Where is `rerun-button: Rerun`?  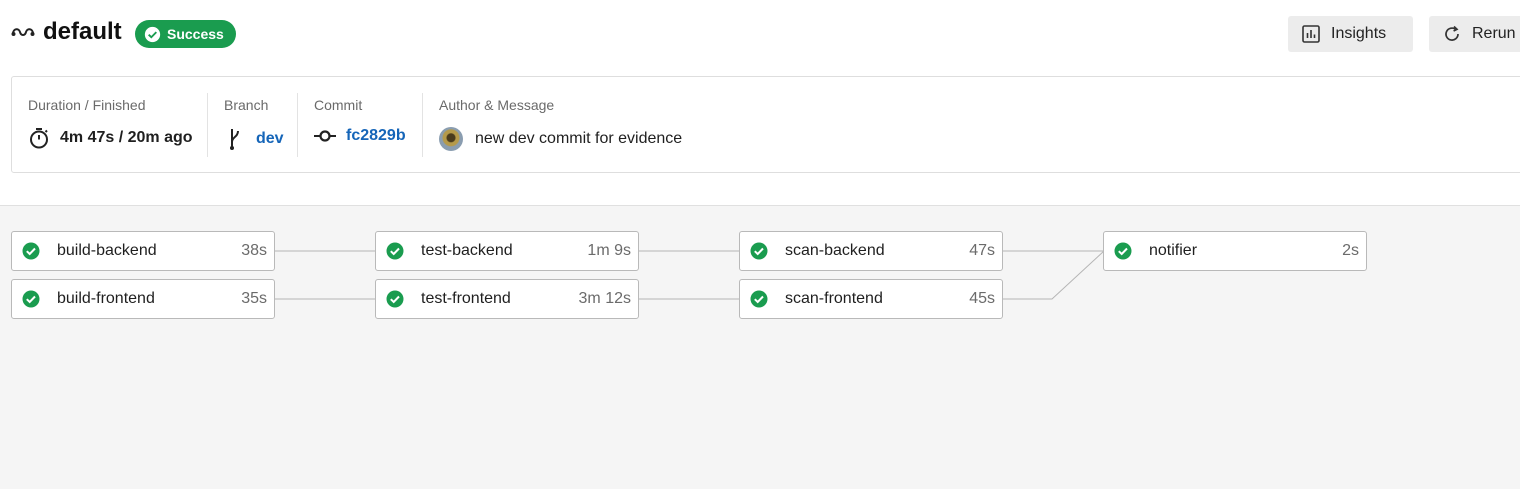
rerun-button: Rerun is located at coordinates (1474, 34).